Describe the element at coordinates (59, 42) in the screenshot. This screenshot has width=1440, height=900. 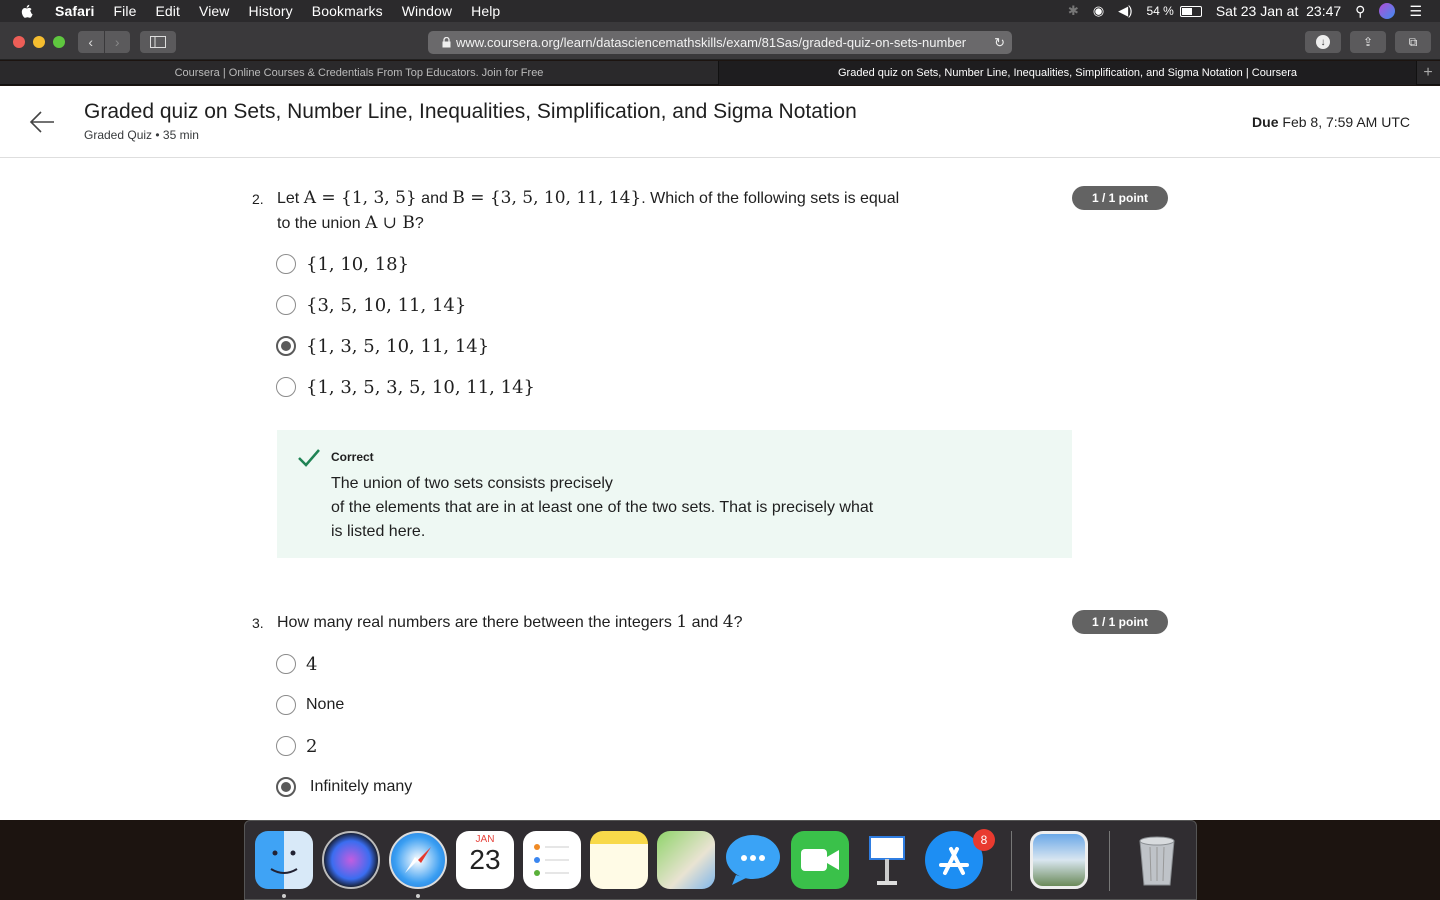
I see `zoom-window-button` at that location.